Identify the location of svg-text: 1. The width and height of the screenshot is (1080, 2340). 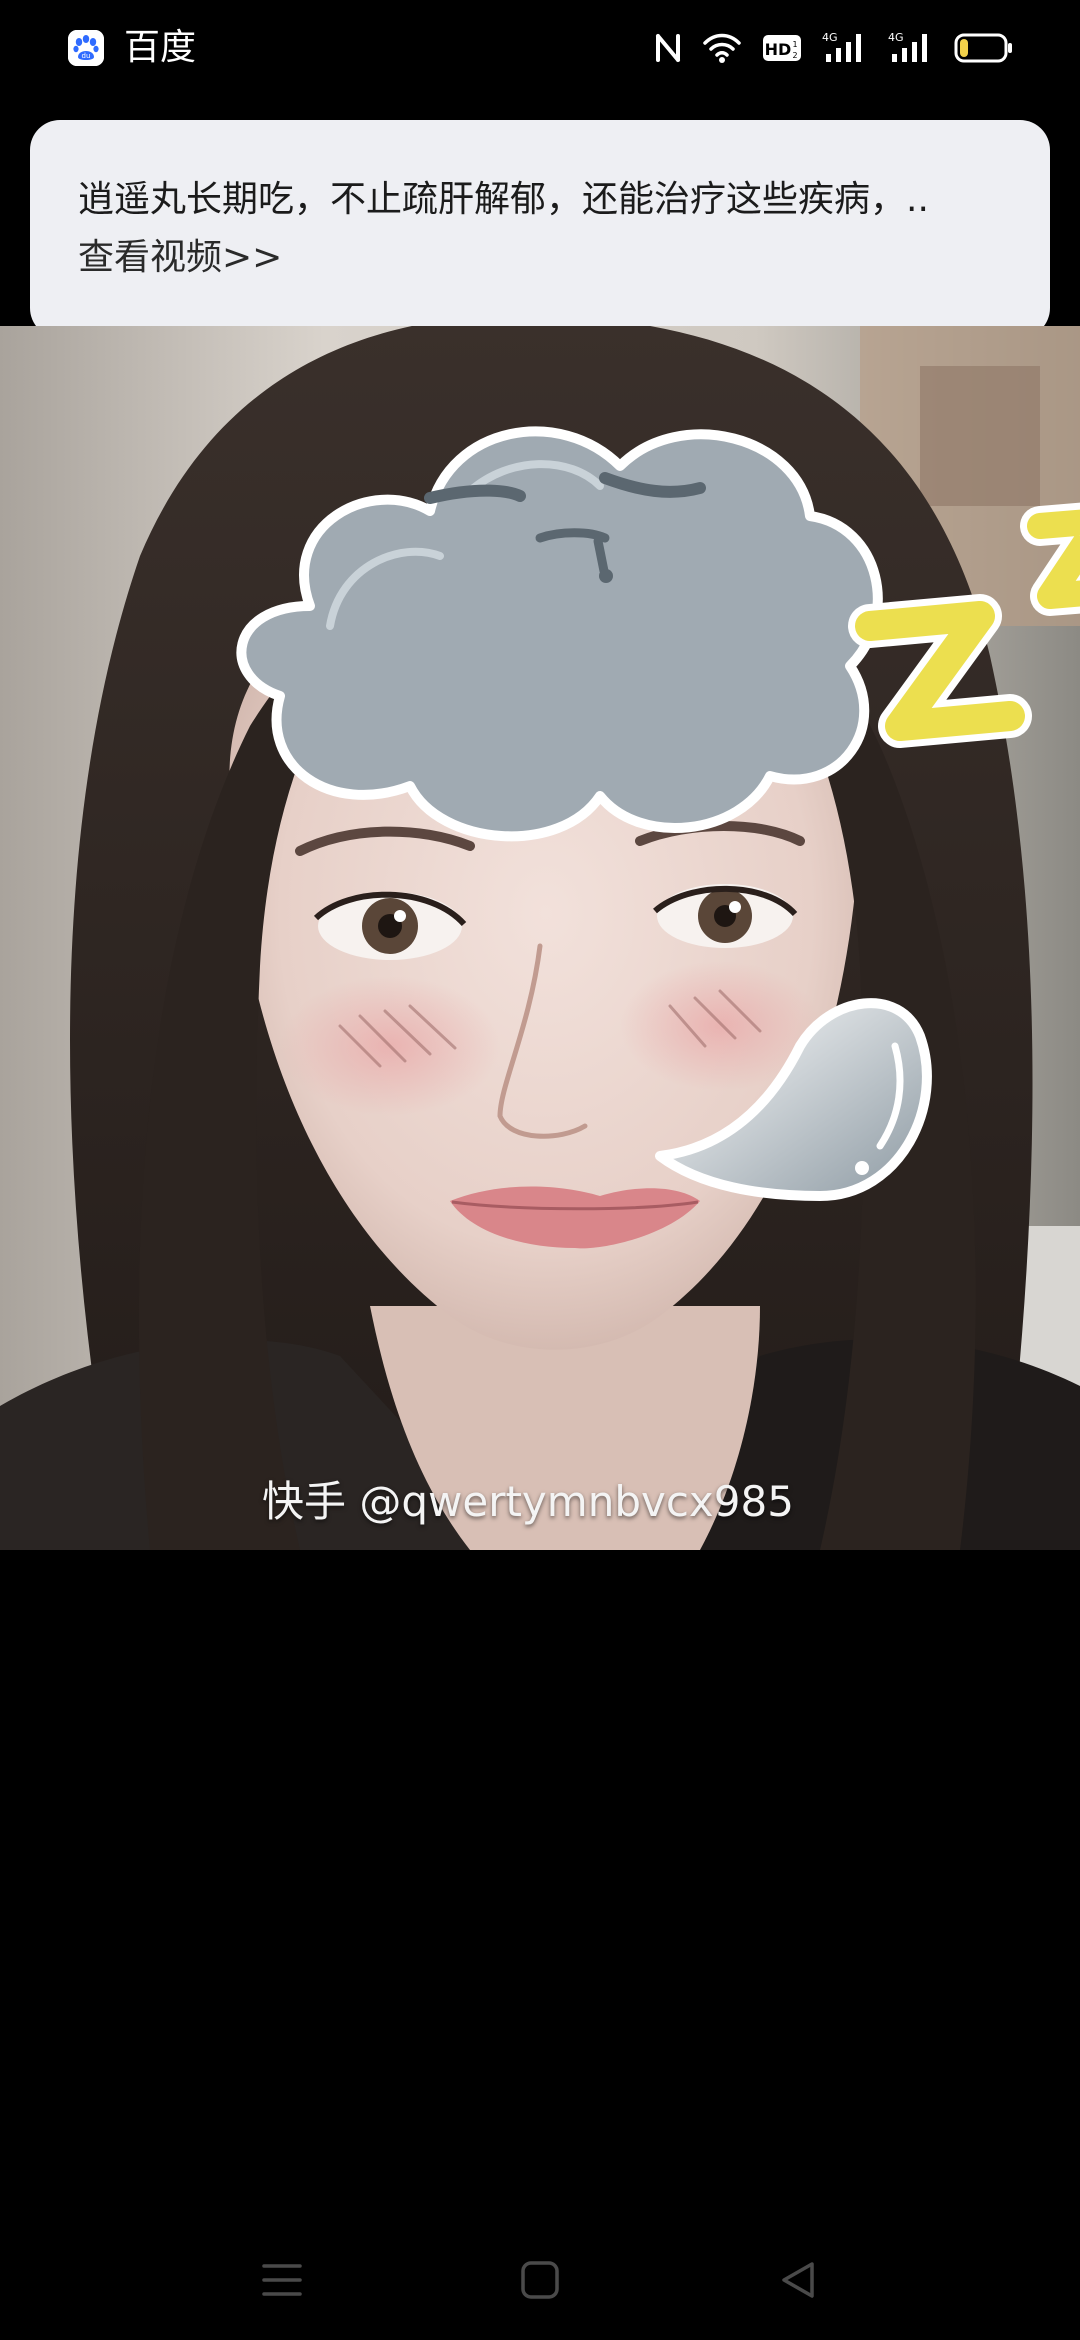
(794, 44).